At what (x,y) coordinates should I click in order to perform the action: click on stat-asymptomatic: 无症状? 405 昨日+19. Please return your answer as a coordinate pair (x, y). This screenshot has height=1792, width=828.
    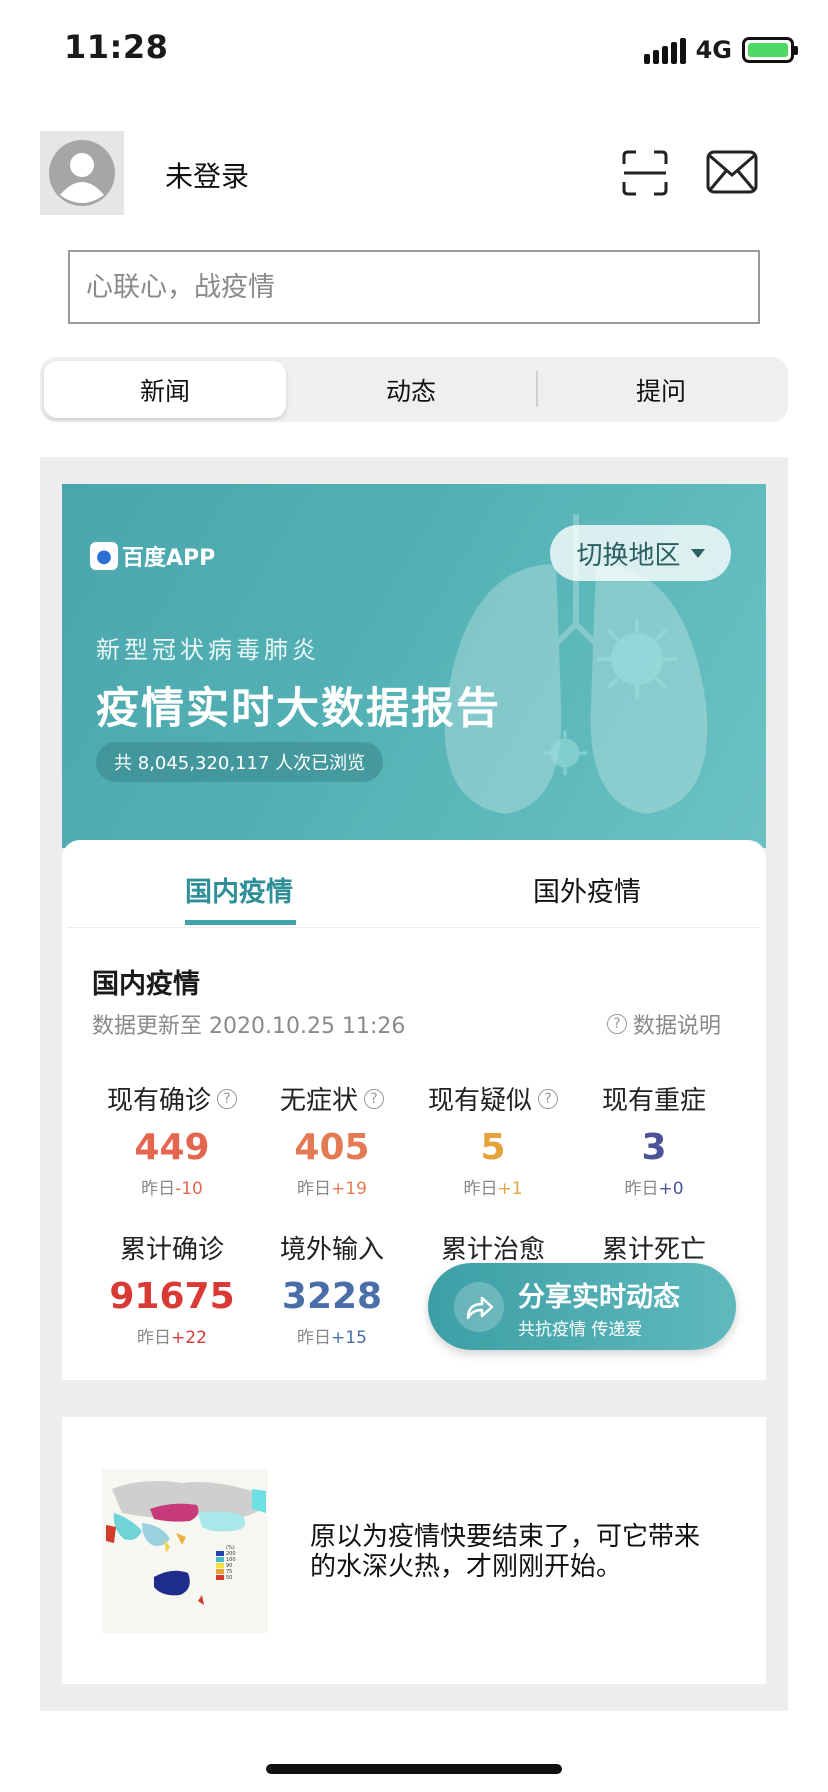
    Looking at the image, I should click on (332, 1139).